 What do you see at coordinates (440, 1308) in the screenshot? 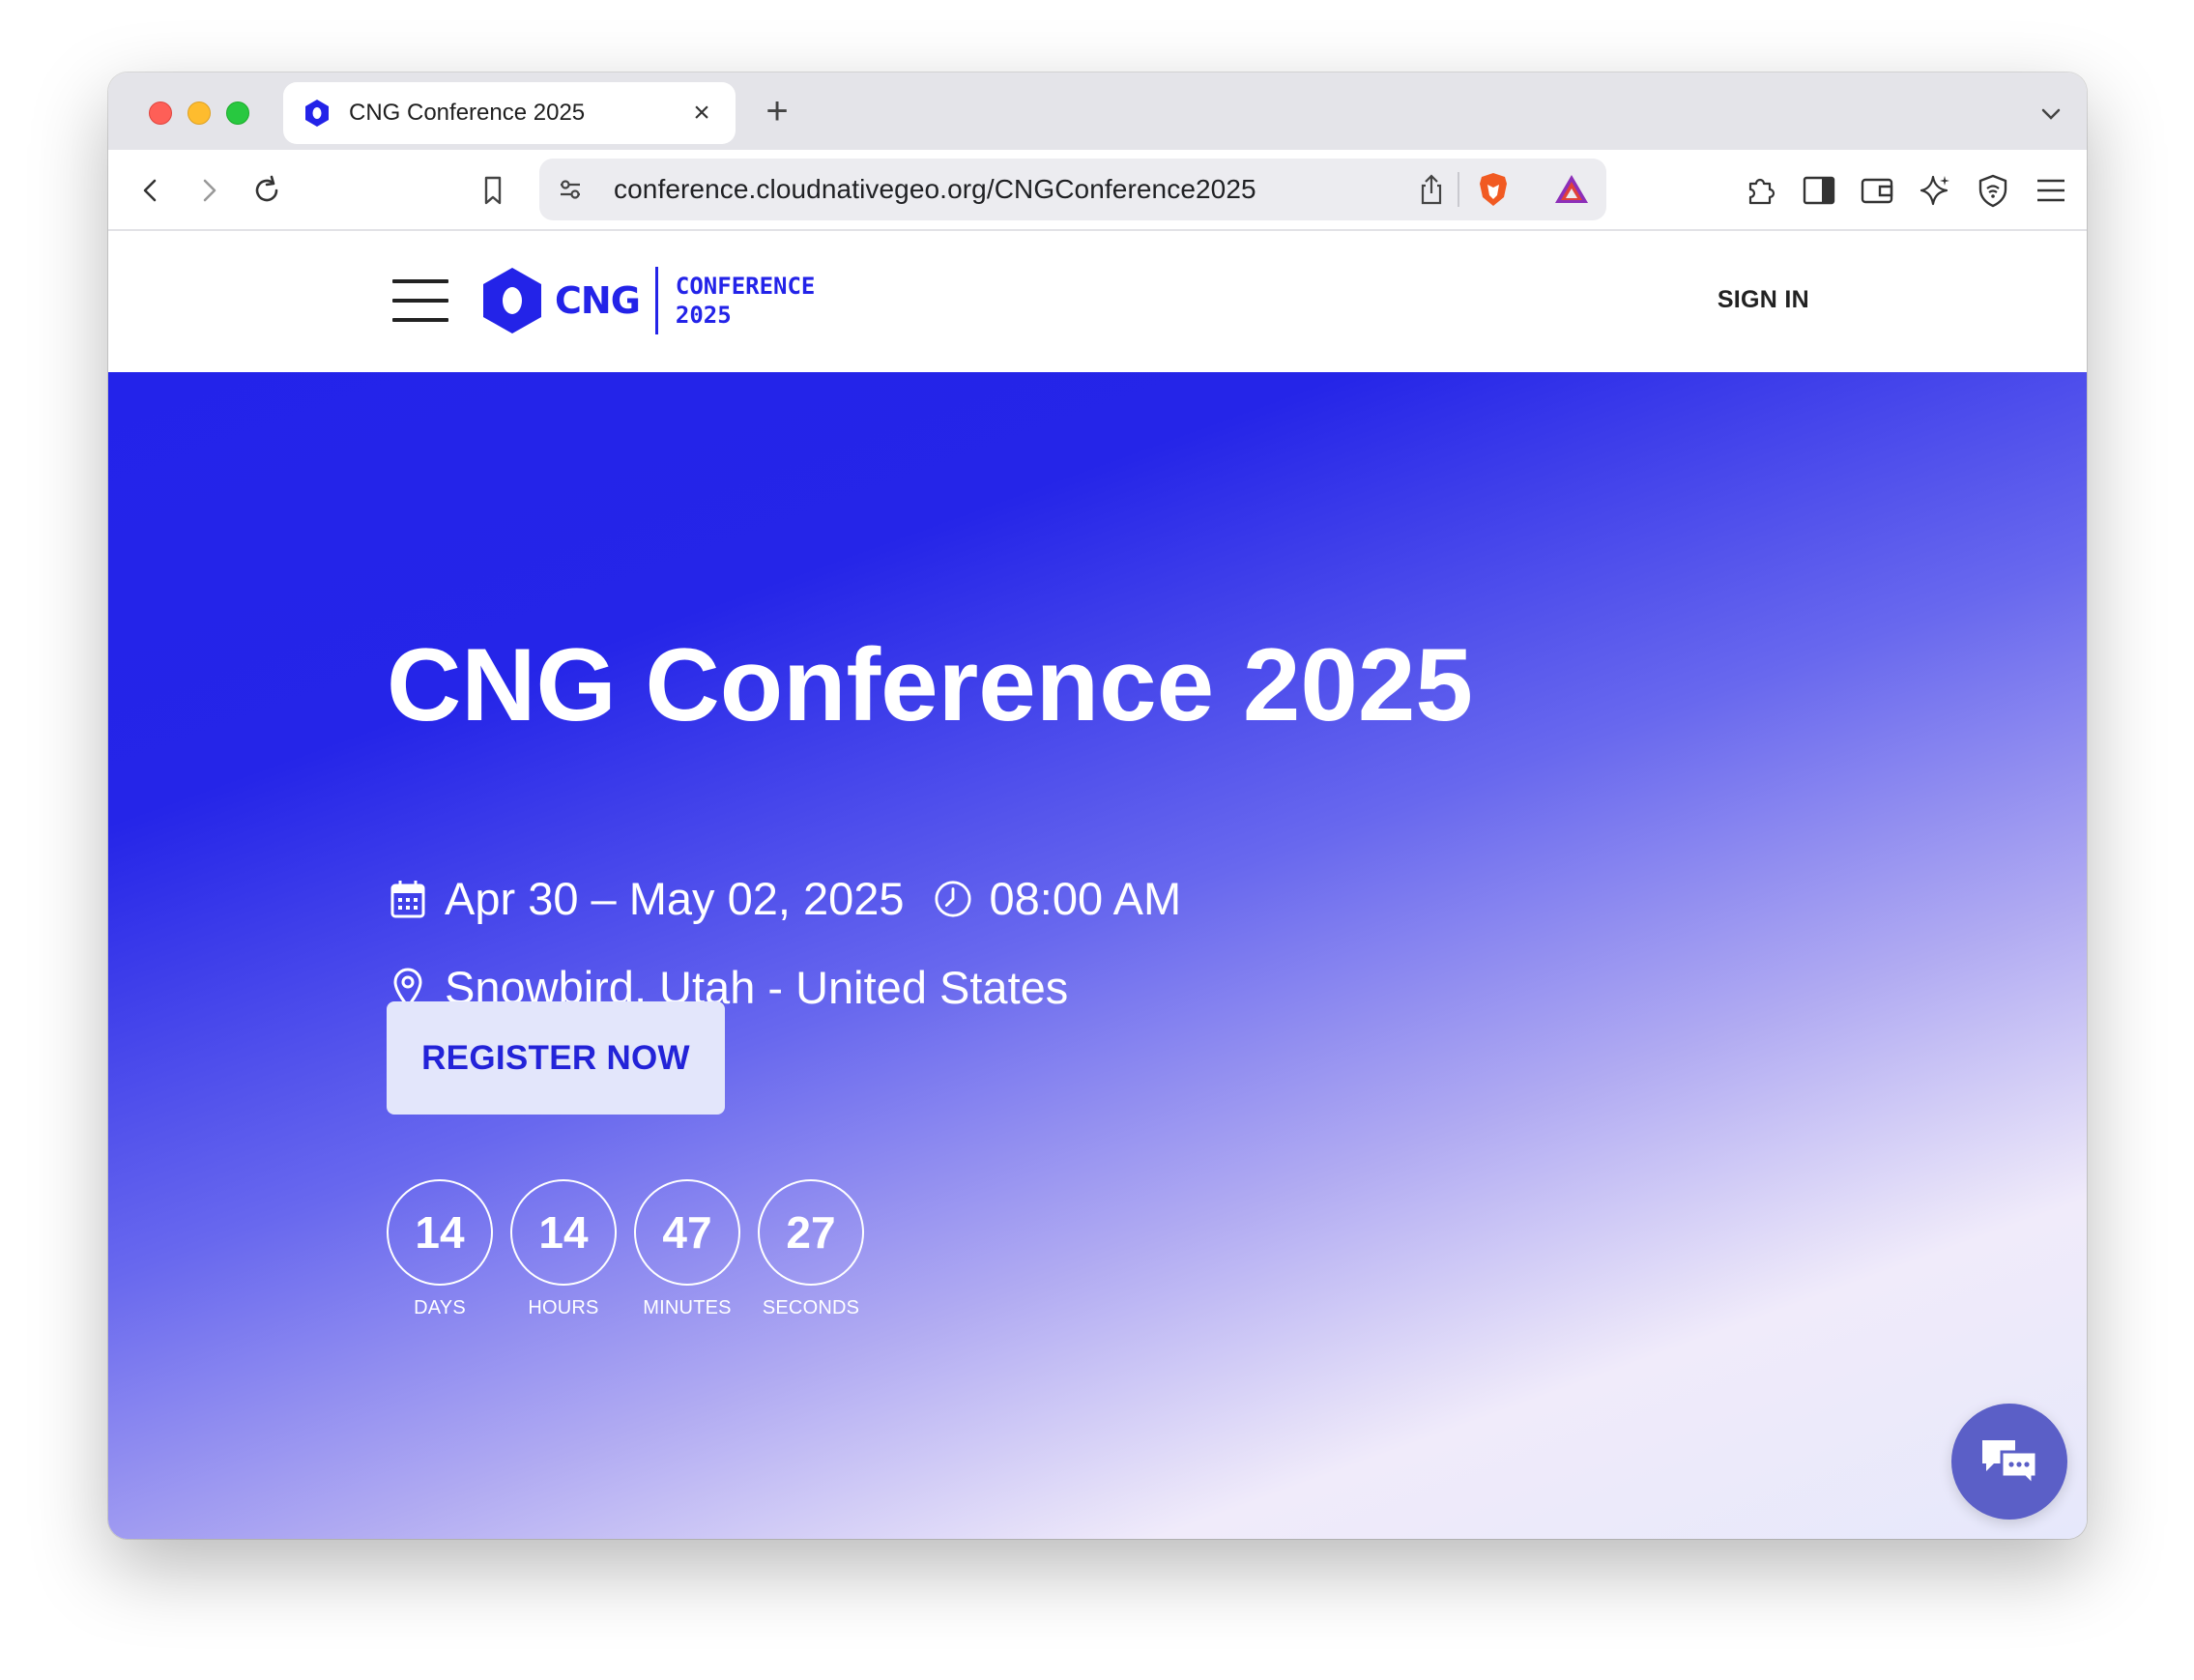
I see `countdown-days-label: DAYS` at bounding box center [440, 1308].